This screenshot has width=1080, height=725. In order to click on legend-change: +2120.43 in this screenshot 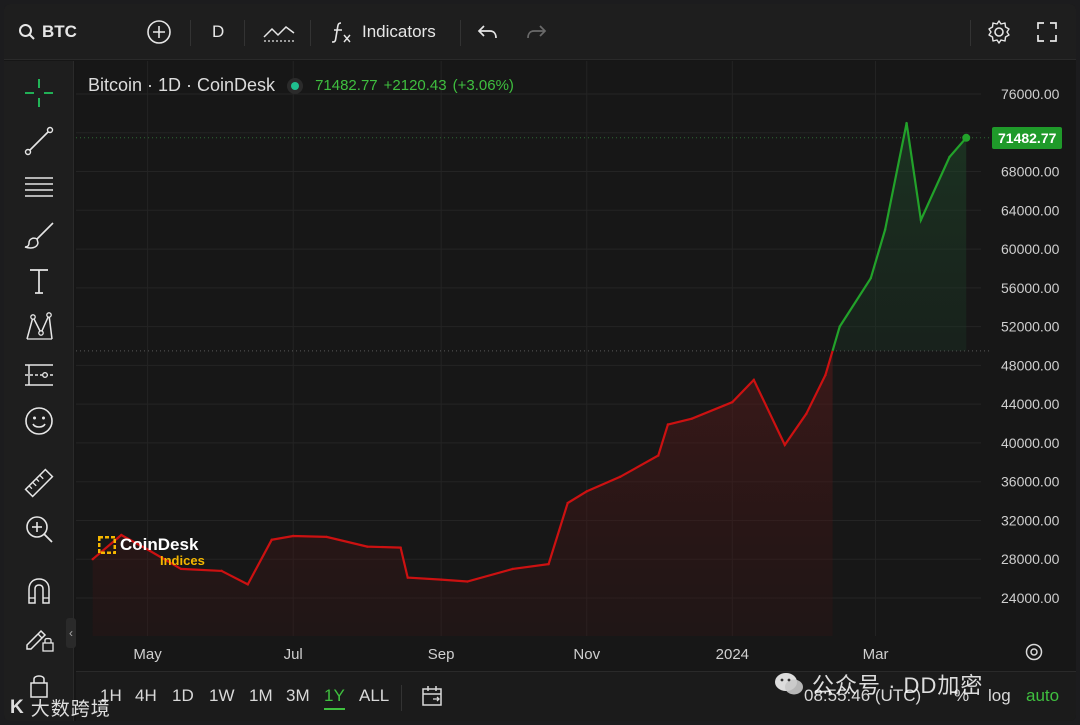, I will do `click(415, 85)`.